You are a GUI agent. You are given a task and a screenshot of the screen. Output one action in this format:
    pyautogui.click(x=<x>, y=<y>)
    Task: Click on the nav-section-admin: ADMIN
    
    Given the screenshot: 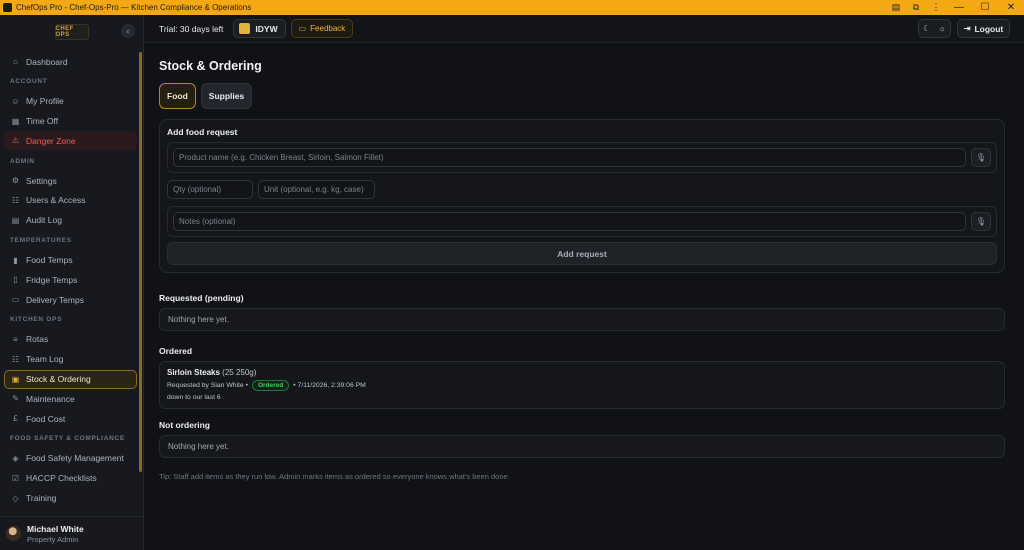 What is the action you would take?
    pyautogui.click(x=22, y=161)
    